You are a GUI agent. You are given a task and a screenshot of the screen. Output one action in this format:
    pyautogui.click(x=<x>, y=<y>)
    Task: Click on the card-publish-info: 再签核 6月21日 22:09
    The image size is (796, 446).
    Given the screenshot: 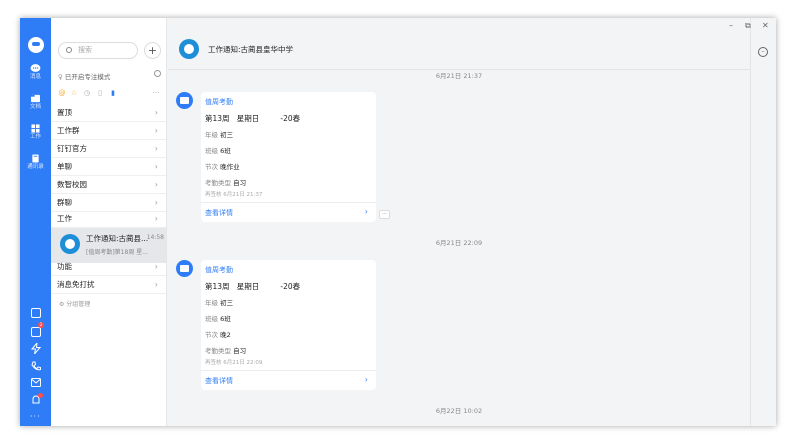 What is the action you would take?
    pyautogui.click(x=234, y=363)
    